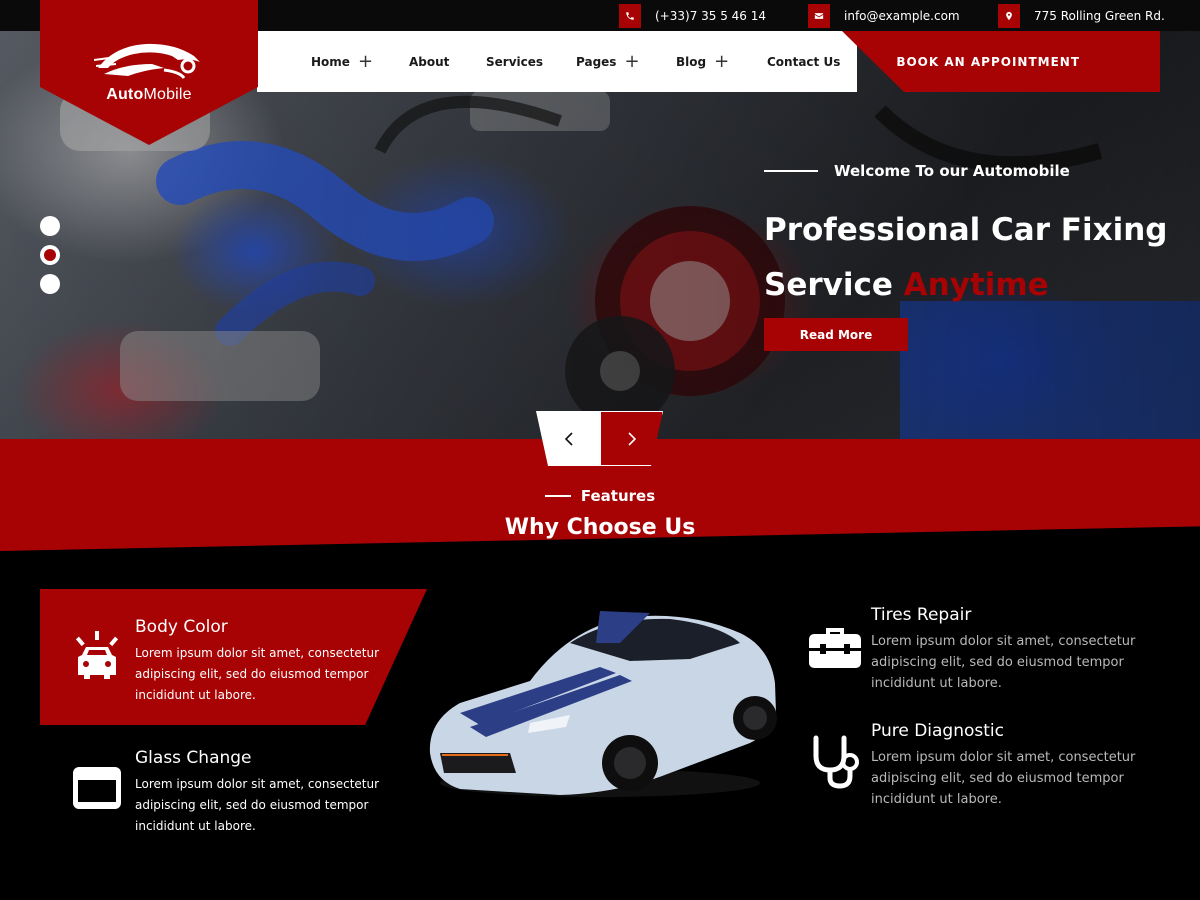 This screenshot has height=900, width=1200. I want to click on nav-label: Pages, so click(596, 61).